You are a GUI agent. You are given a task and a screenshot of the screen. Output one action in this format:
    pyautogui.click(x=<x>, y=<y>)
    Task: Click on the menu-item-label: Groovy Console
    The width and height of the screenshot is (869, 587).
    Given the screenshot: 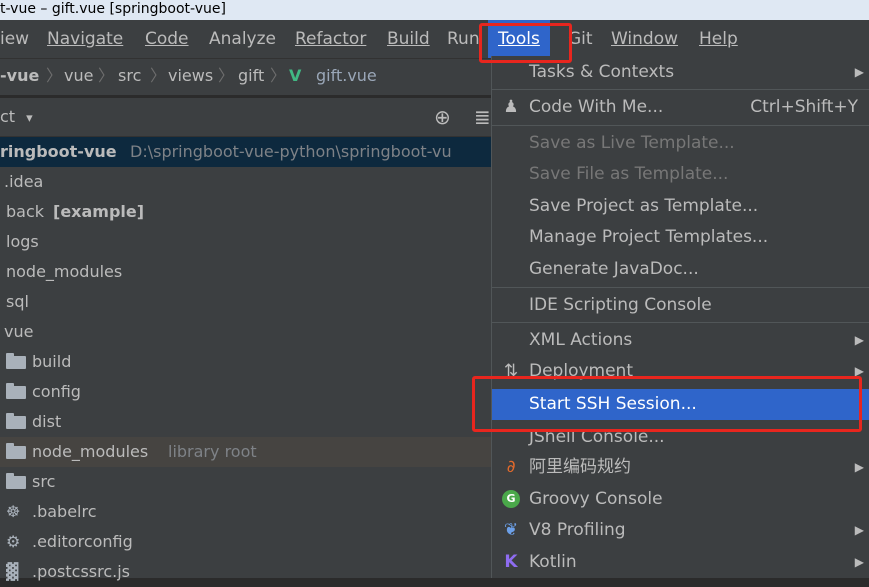 What is the action you would take?
    pyautogui.click(x=596, y=499)
    